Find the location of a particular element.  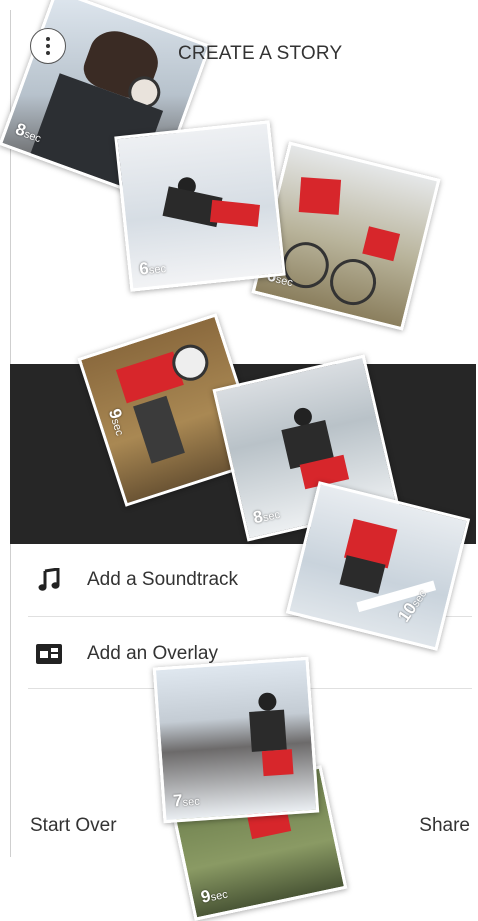

clip-duration: 8sec is located at coordinates (266, 517).